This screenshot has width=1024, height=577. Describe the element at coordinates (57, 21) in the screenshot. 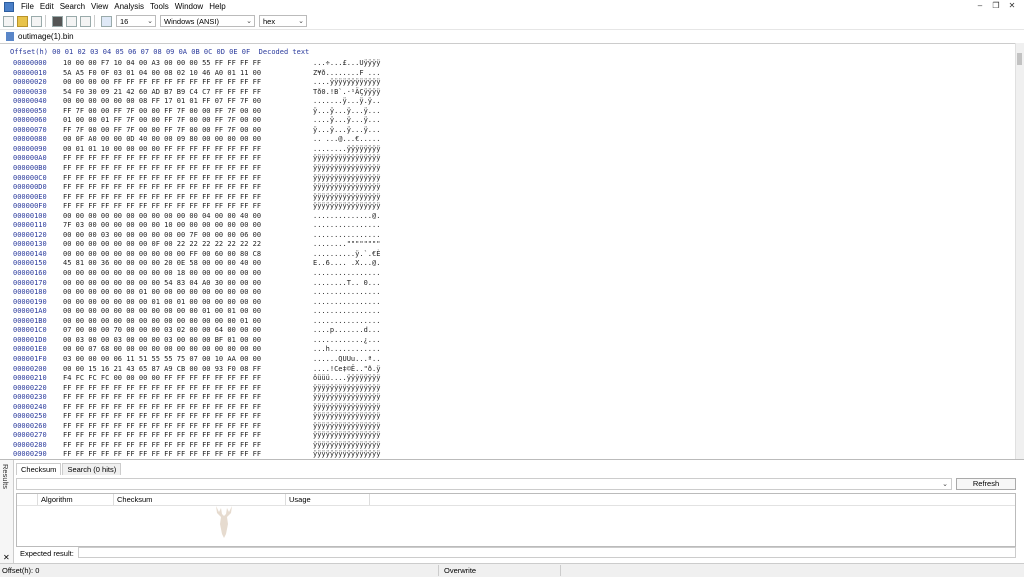

I see `stop-icon` at that location.